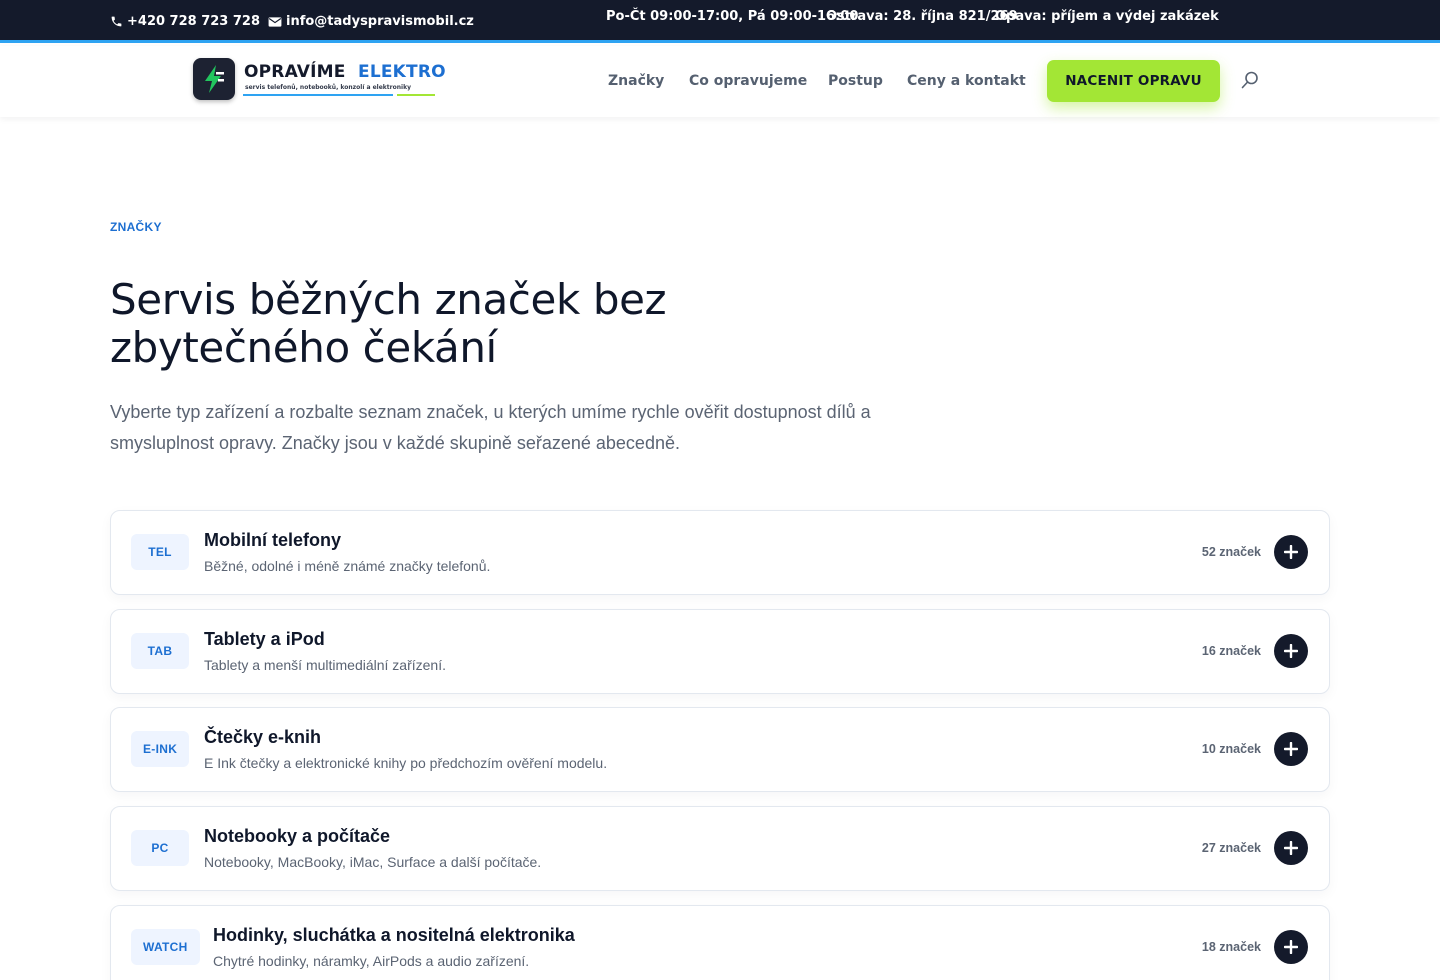 The image size is (1440, 980). What do you see at coordinates (732, 16) in the screenshot?
I see `opening-hours: Po-Čt 09:00-17:00, Pá 09:00-16:00` at bounding box center [732, 16].